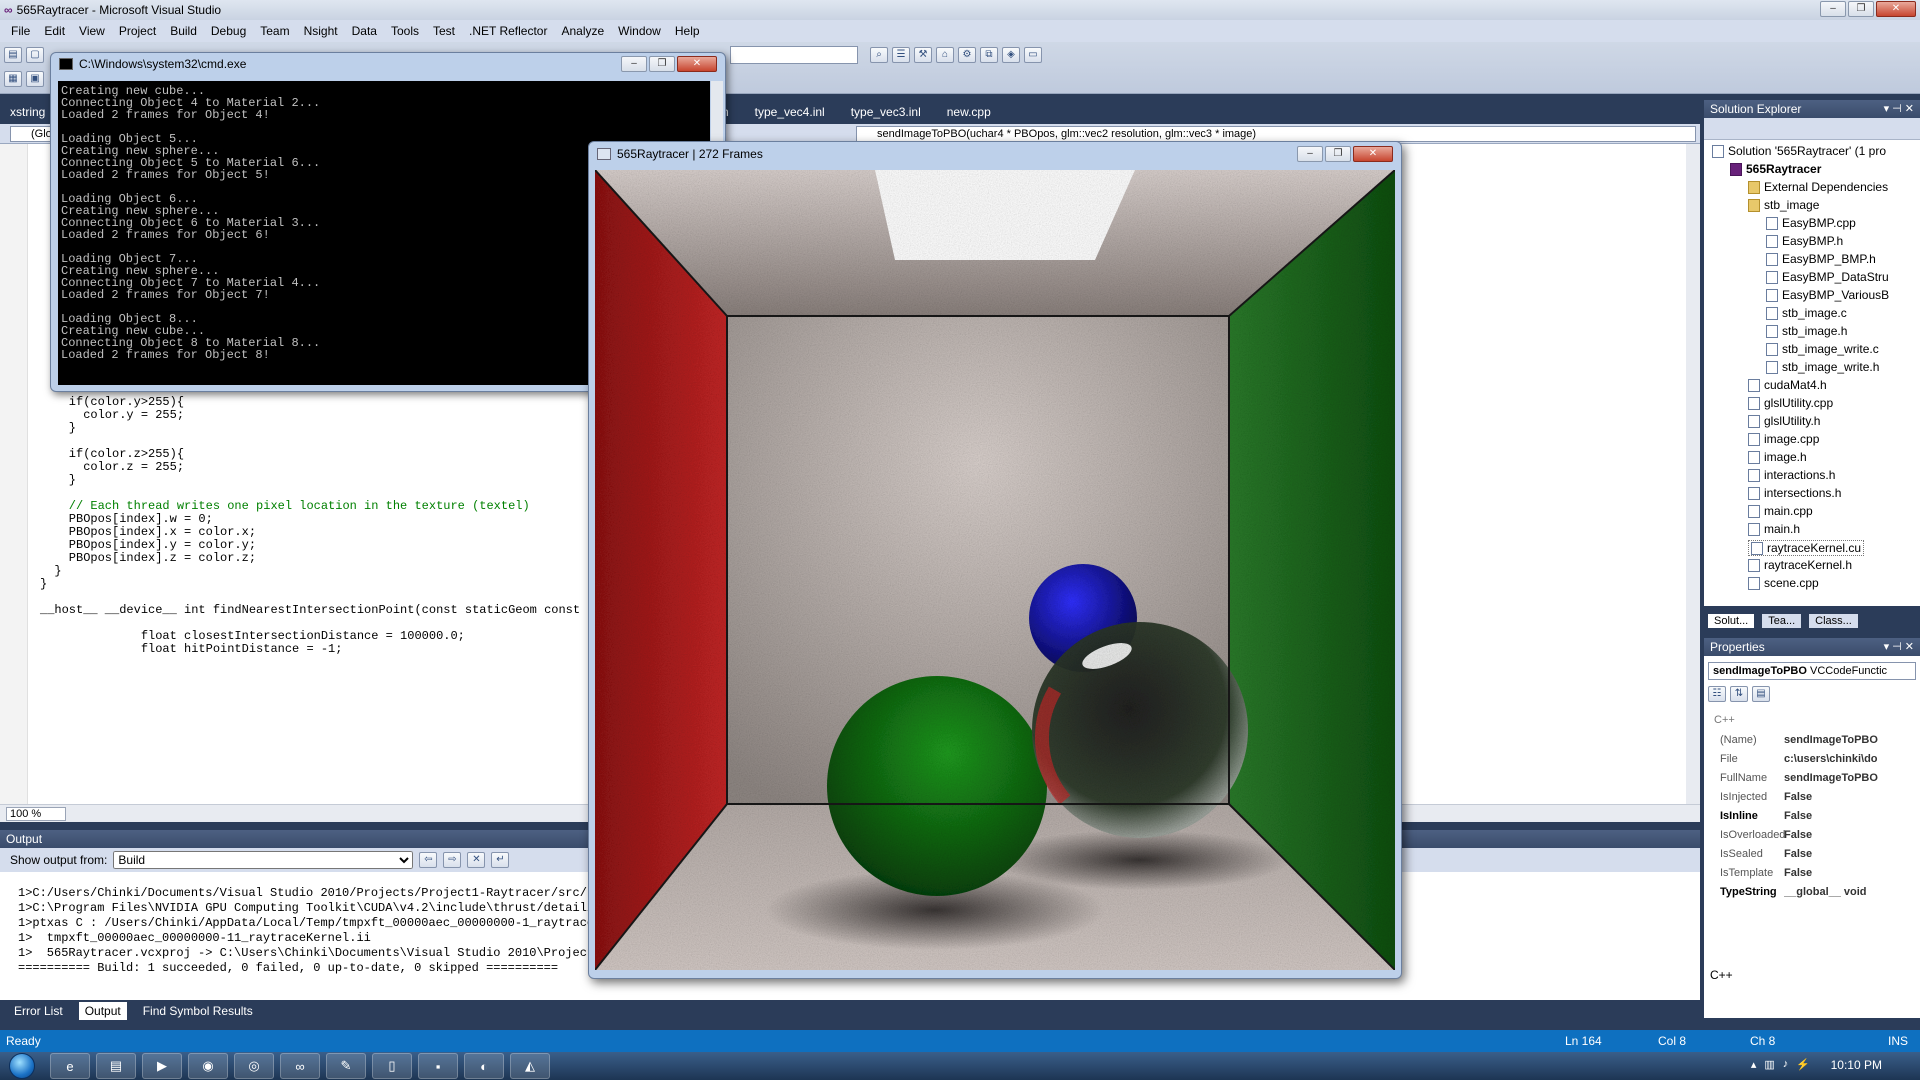 The width and height of the screenshot is (1920, 1080). I want to click on menu-net-reflector: .NET Reflector, so click(508, 31).